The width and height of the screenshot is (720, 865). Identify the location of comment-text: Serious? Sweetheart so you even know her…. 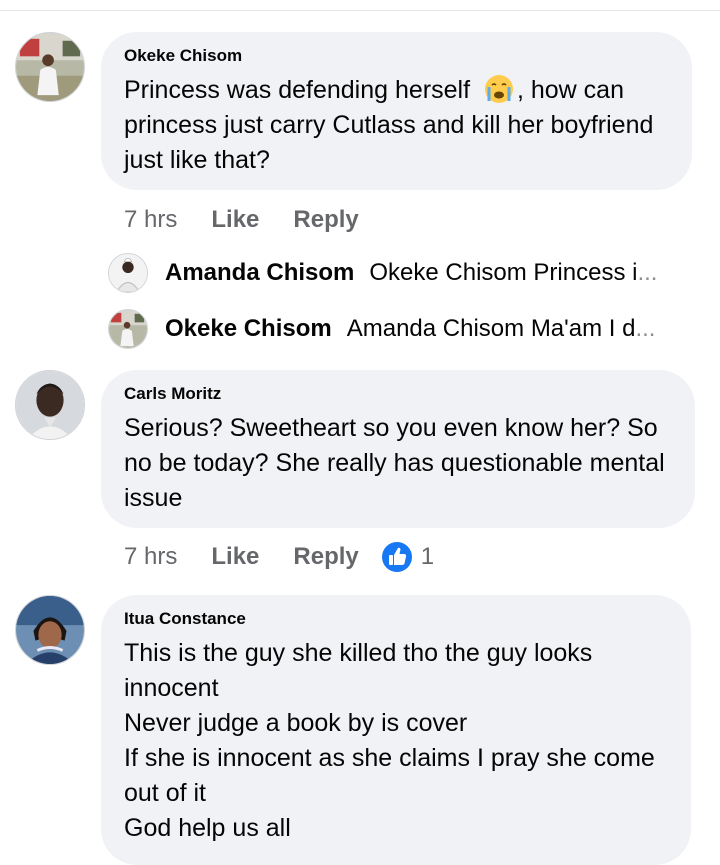
(394, 463).